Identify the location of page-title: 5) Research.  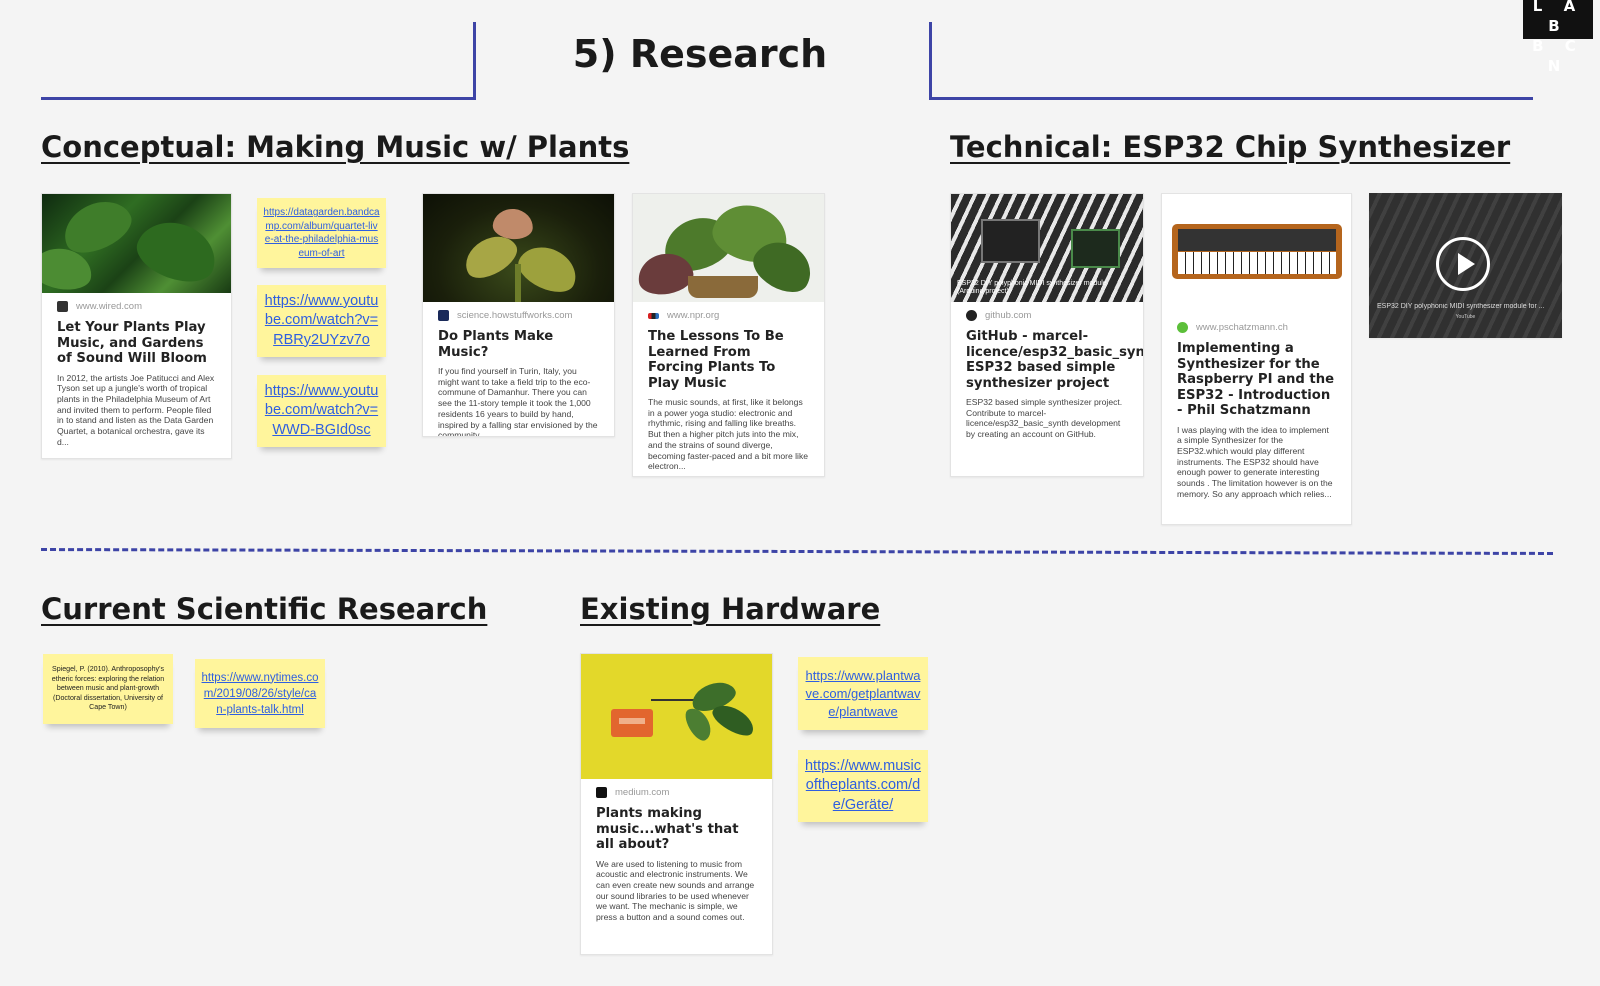
(700, 54).